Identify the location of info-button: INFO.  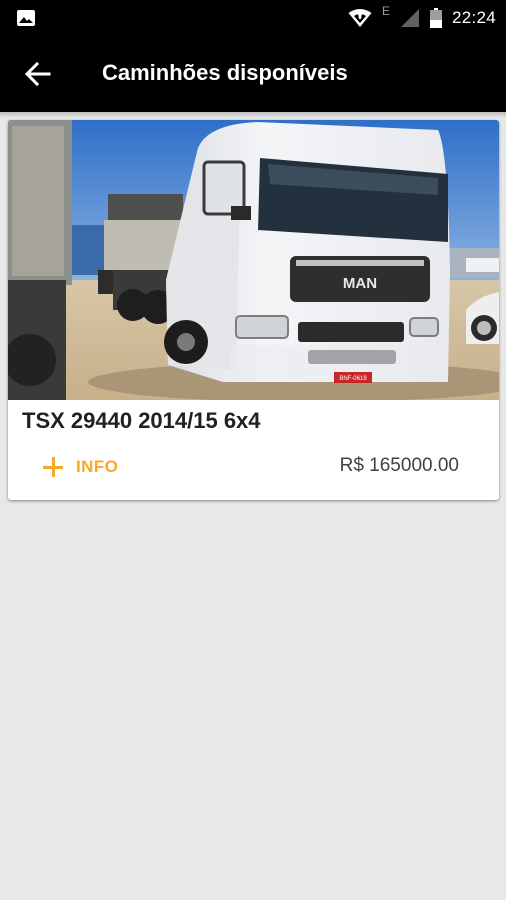
(80, 467).